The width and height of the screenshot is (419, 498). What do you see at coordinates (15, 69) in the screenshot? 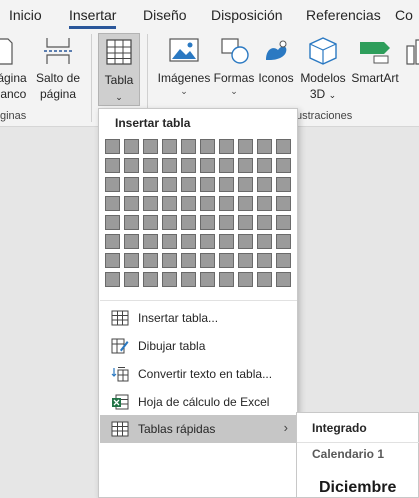
I see `blank-page-button: ágina lanco` at bounding box center [15, 69].